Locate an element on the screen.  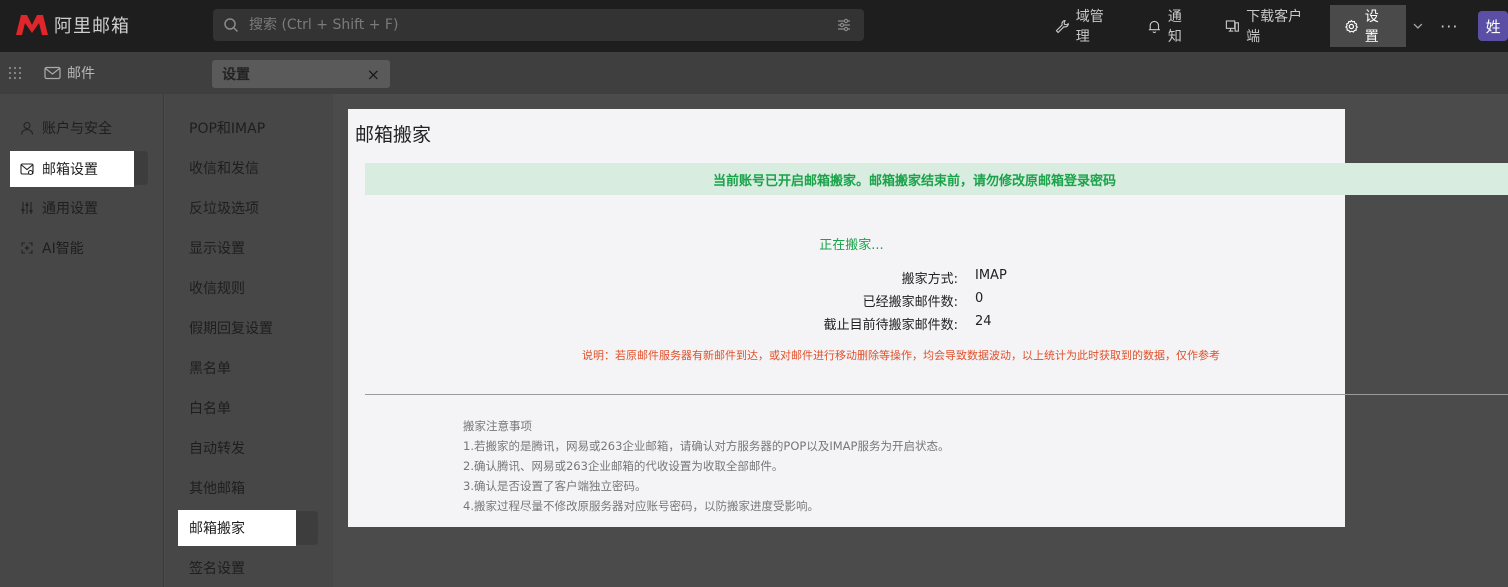
tab-settings-label: 设置 is located at coordinates (236, 75).